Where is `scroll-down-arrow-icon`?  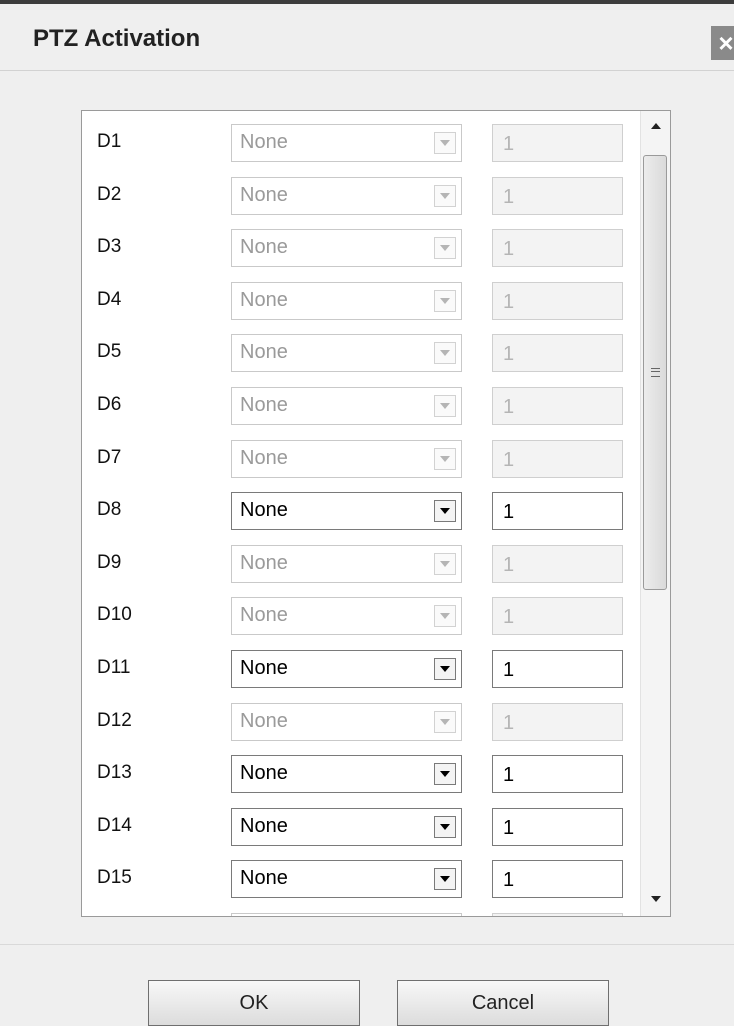
scroll-down-arrow-icon is located at coordinates (655, 899).